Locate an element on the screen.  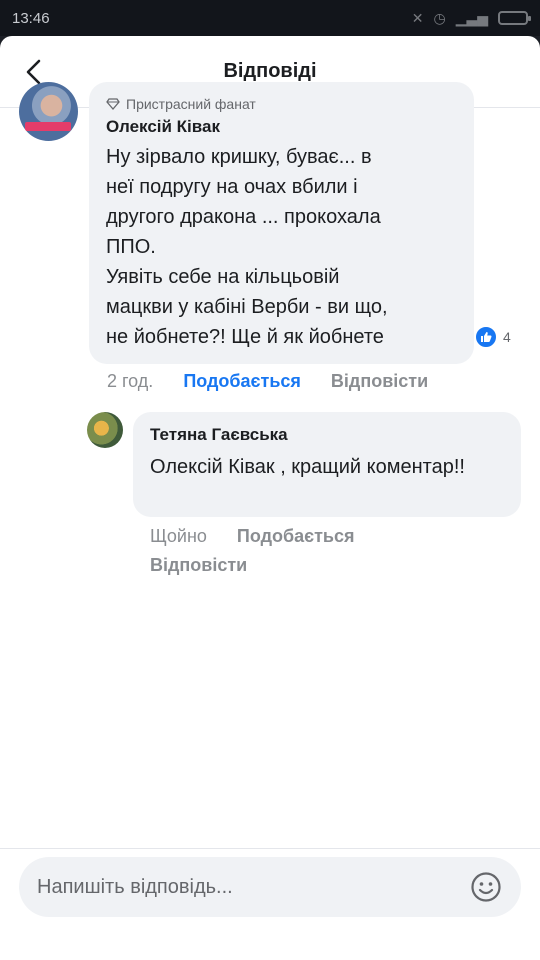
like-reaction-icon is located at coordinates (486, 337).